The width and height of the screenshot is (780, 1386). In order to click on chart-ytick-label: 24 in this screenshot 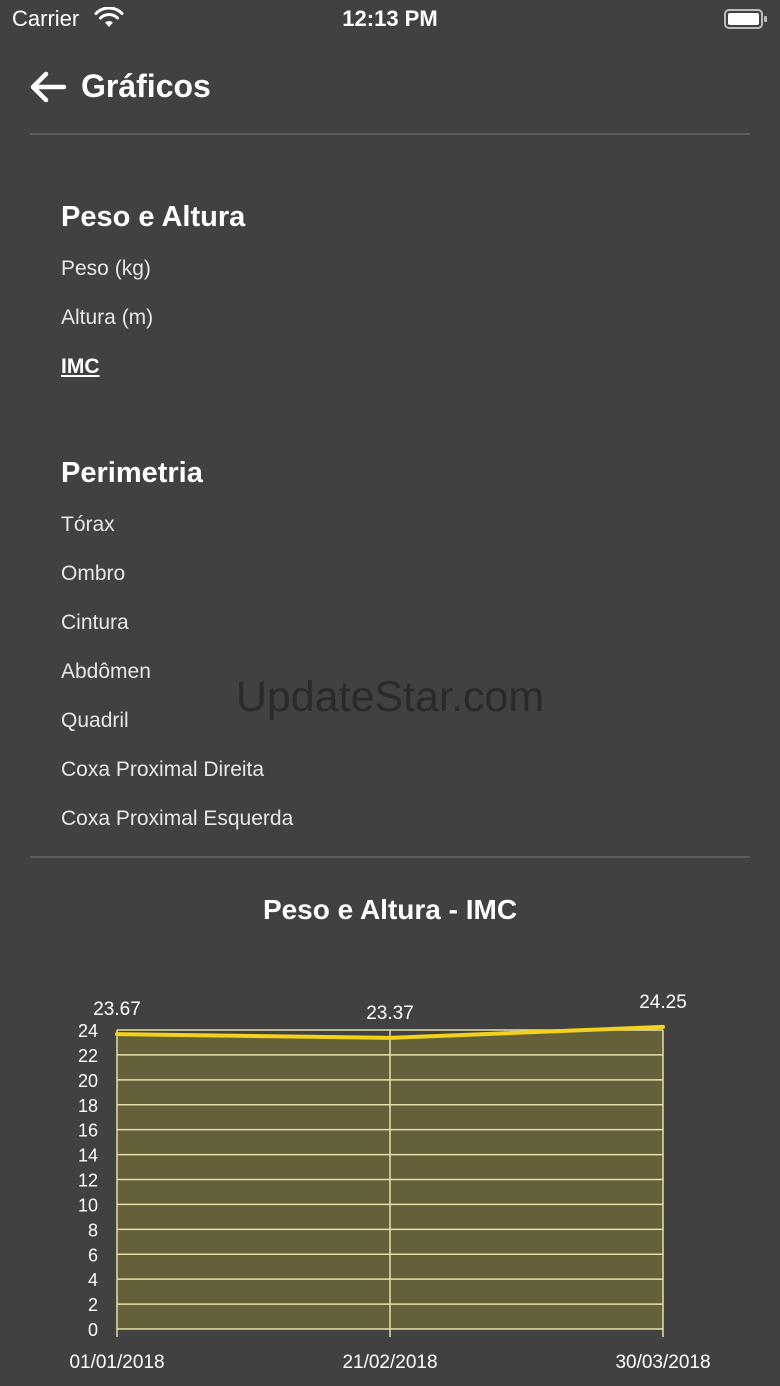, I will do `click(88, 1031)`.